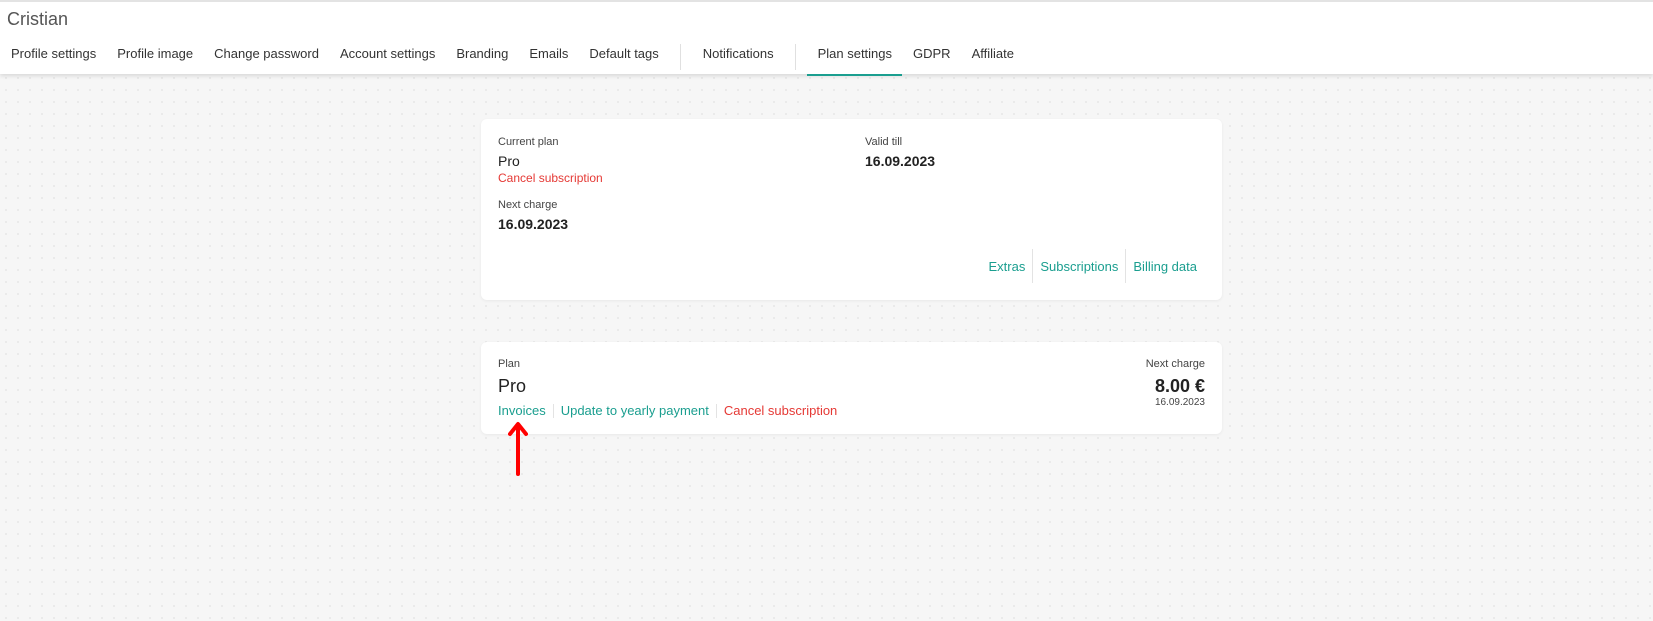  I want to click on valid-till-value: 16.09.2023, so click(900, 161).